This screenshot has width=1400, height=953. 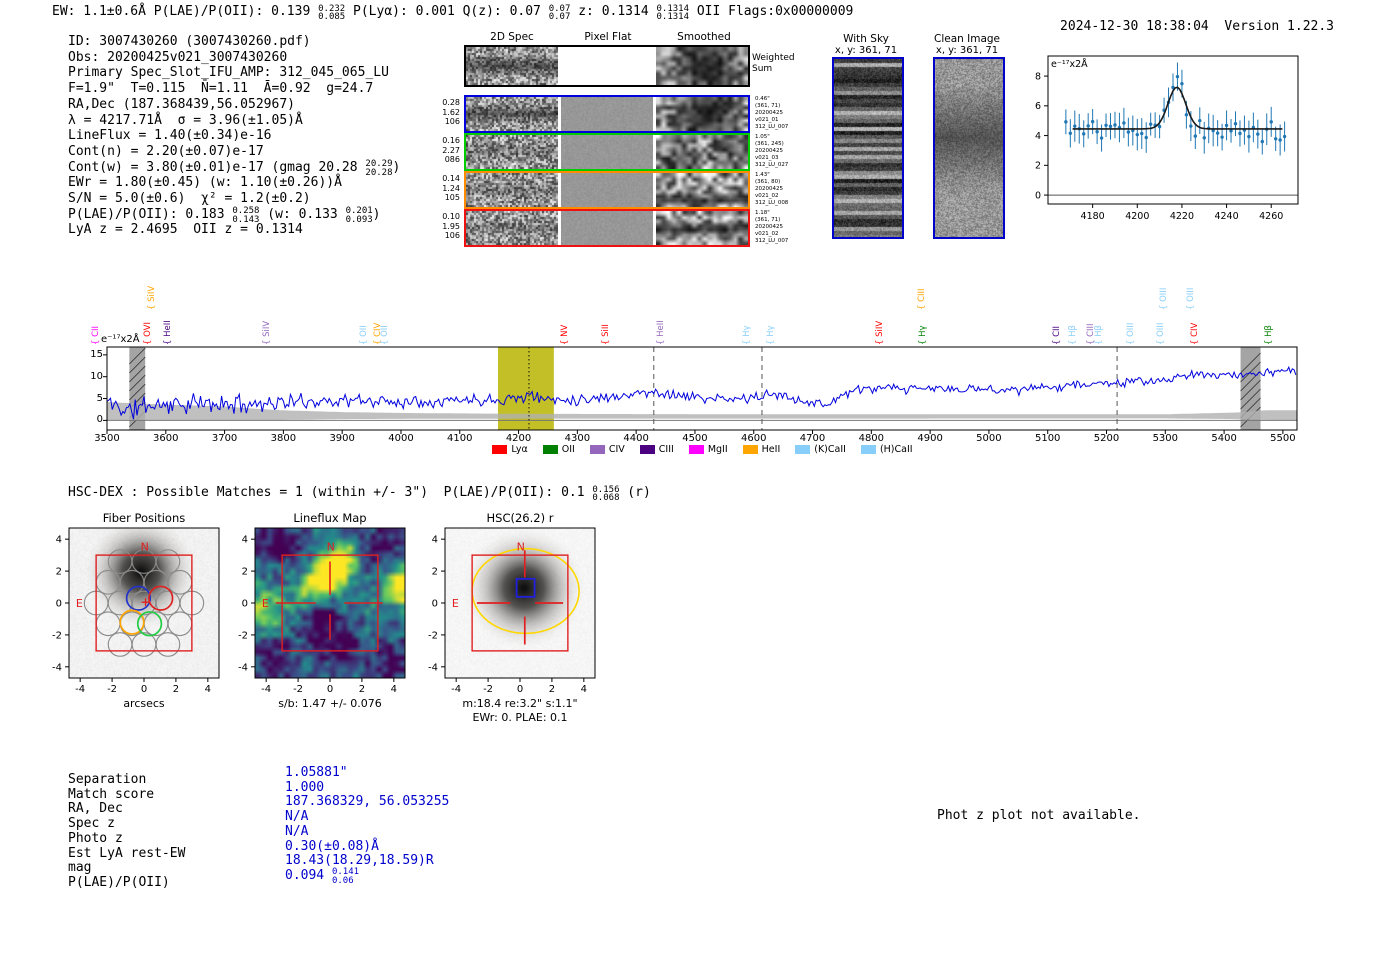 What do you see at coordinates (512, 152) in the screenshot?
I see `spec2d-image` at bounding box center [512, 152].